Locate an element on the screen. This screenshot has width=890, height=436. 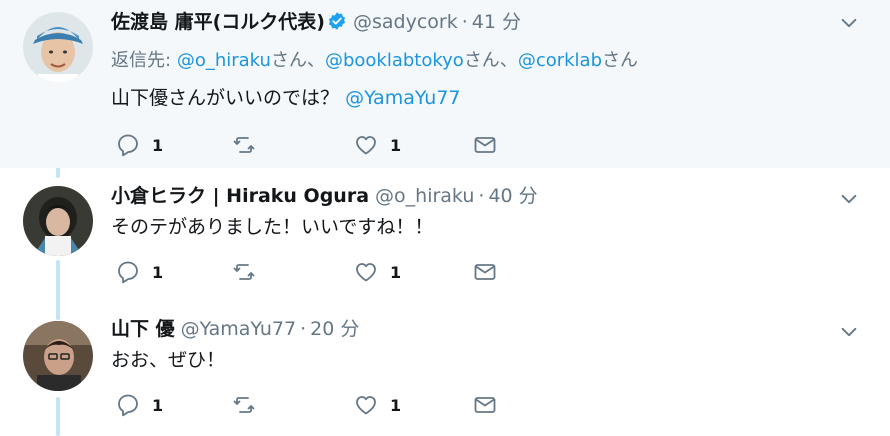
reply-mention-link: @corklab is located at coordinates (560, 60).